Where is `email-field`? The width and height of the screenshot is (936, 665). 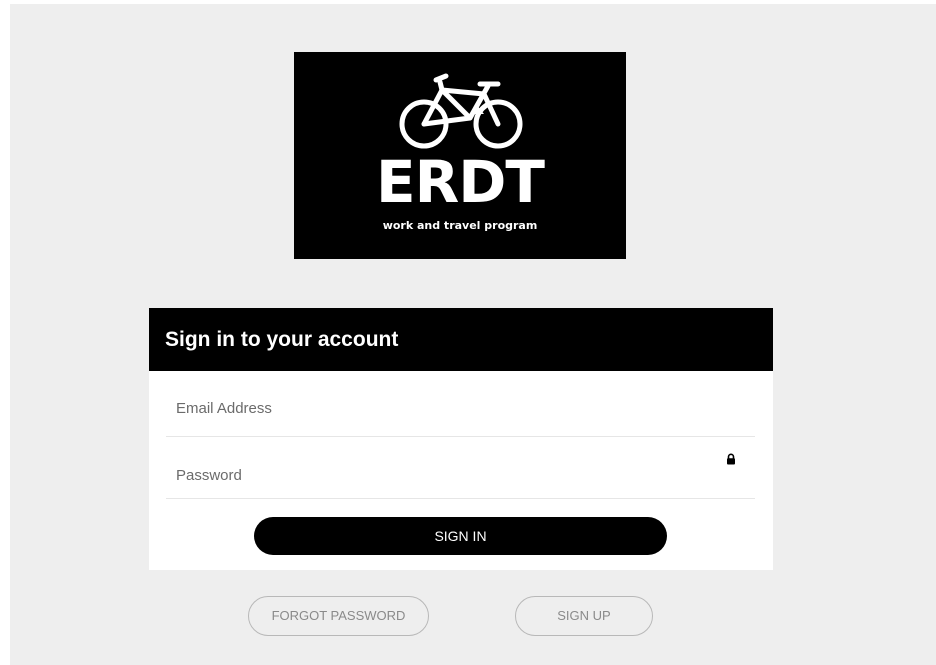
email-field is located at coordinates (460, 406).